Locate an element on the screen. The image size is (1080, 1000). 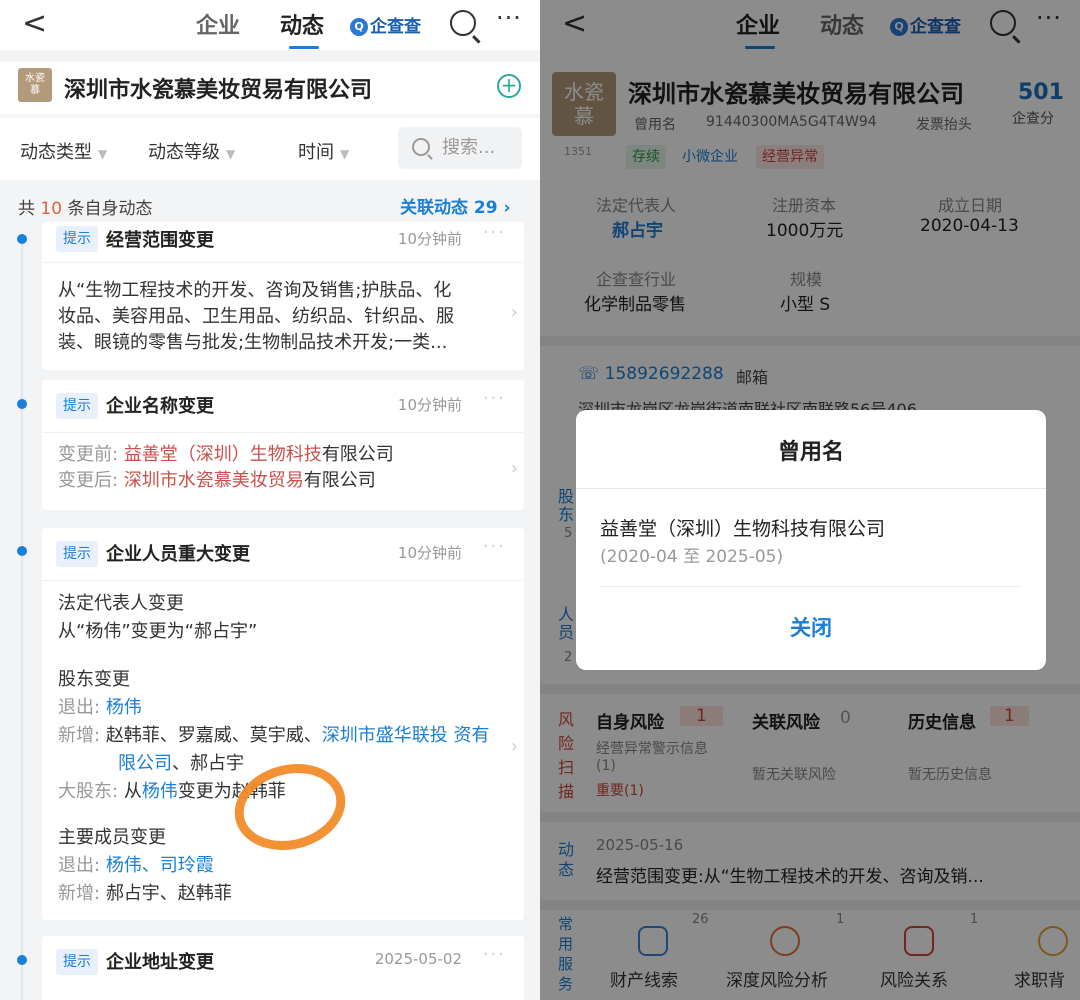
body-line: 妆品、美容用品、卫生用品、纺织品、针织品、服 is located at coordinates (256, 316).